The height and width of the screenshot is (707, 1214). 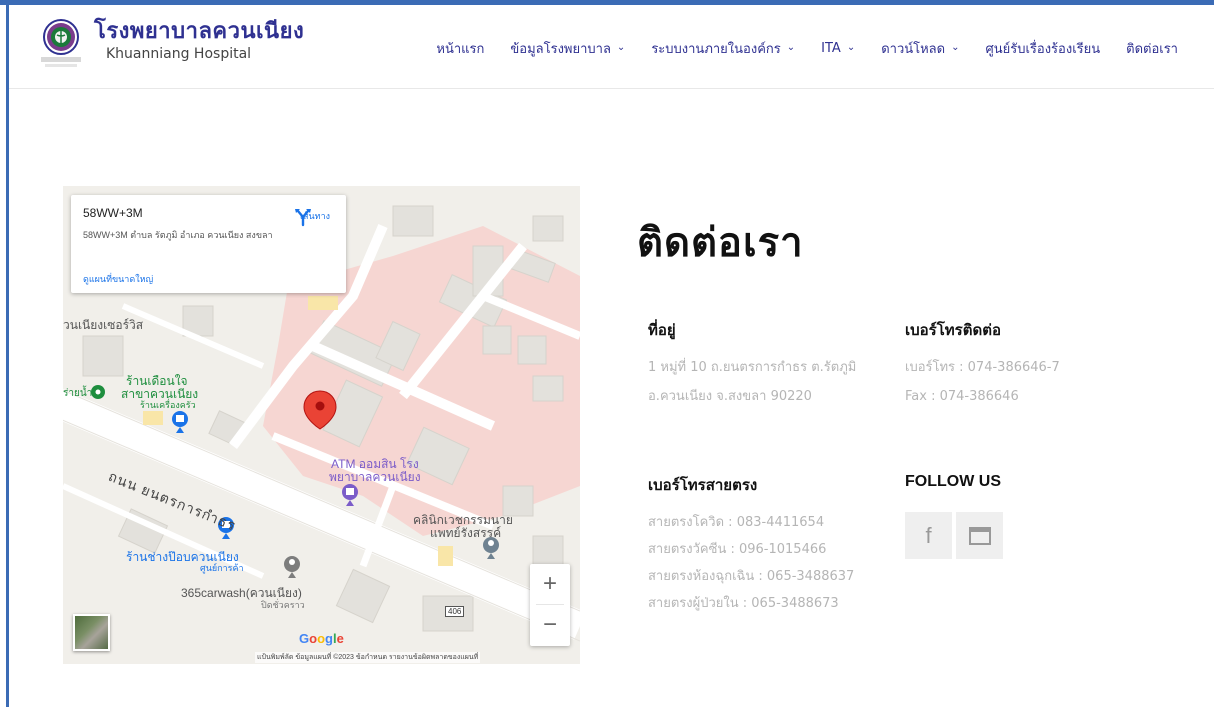 I want to click on nav-complaints: ศูนย์รับเรื่องร้องเรียน, so click(x=1042, y=48).